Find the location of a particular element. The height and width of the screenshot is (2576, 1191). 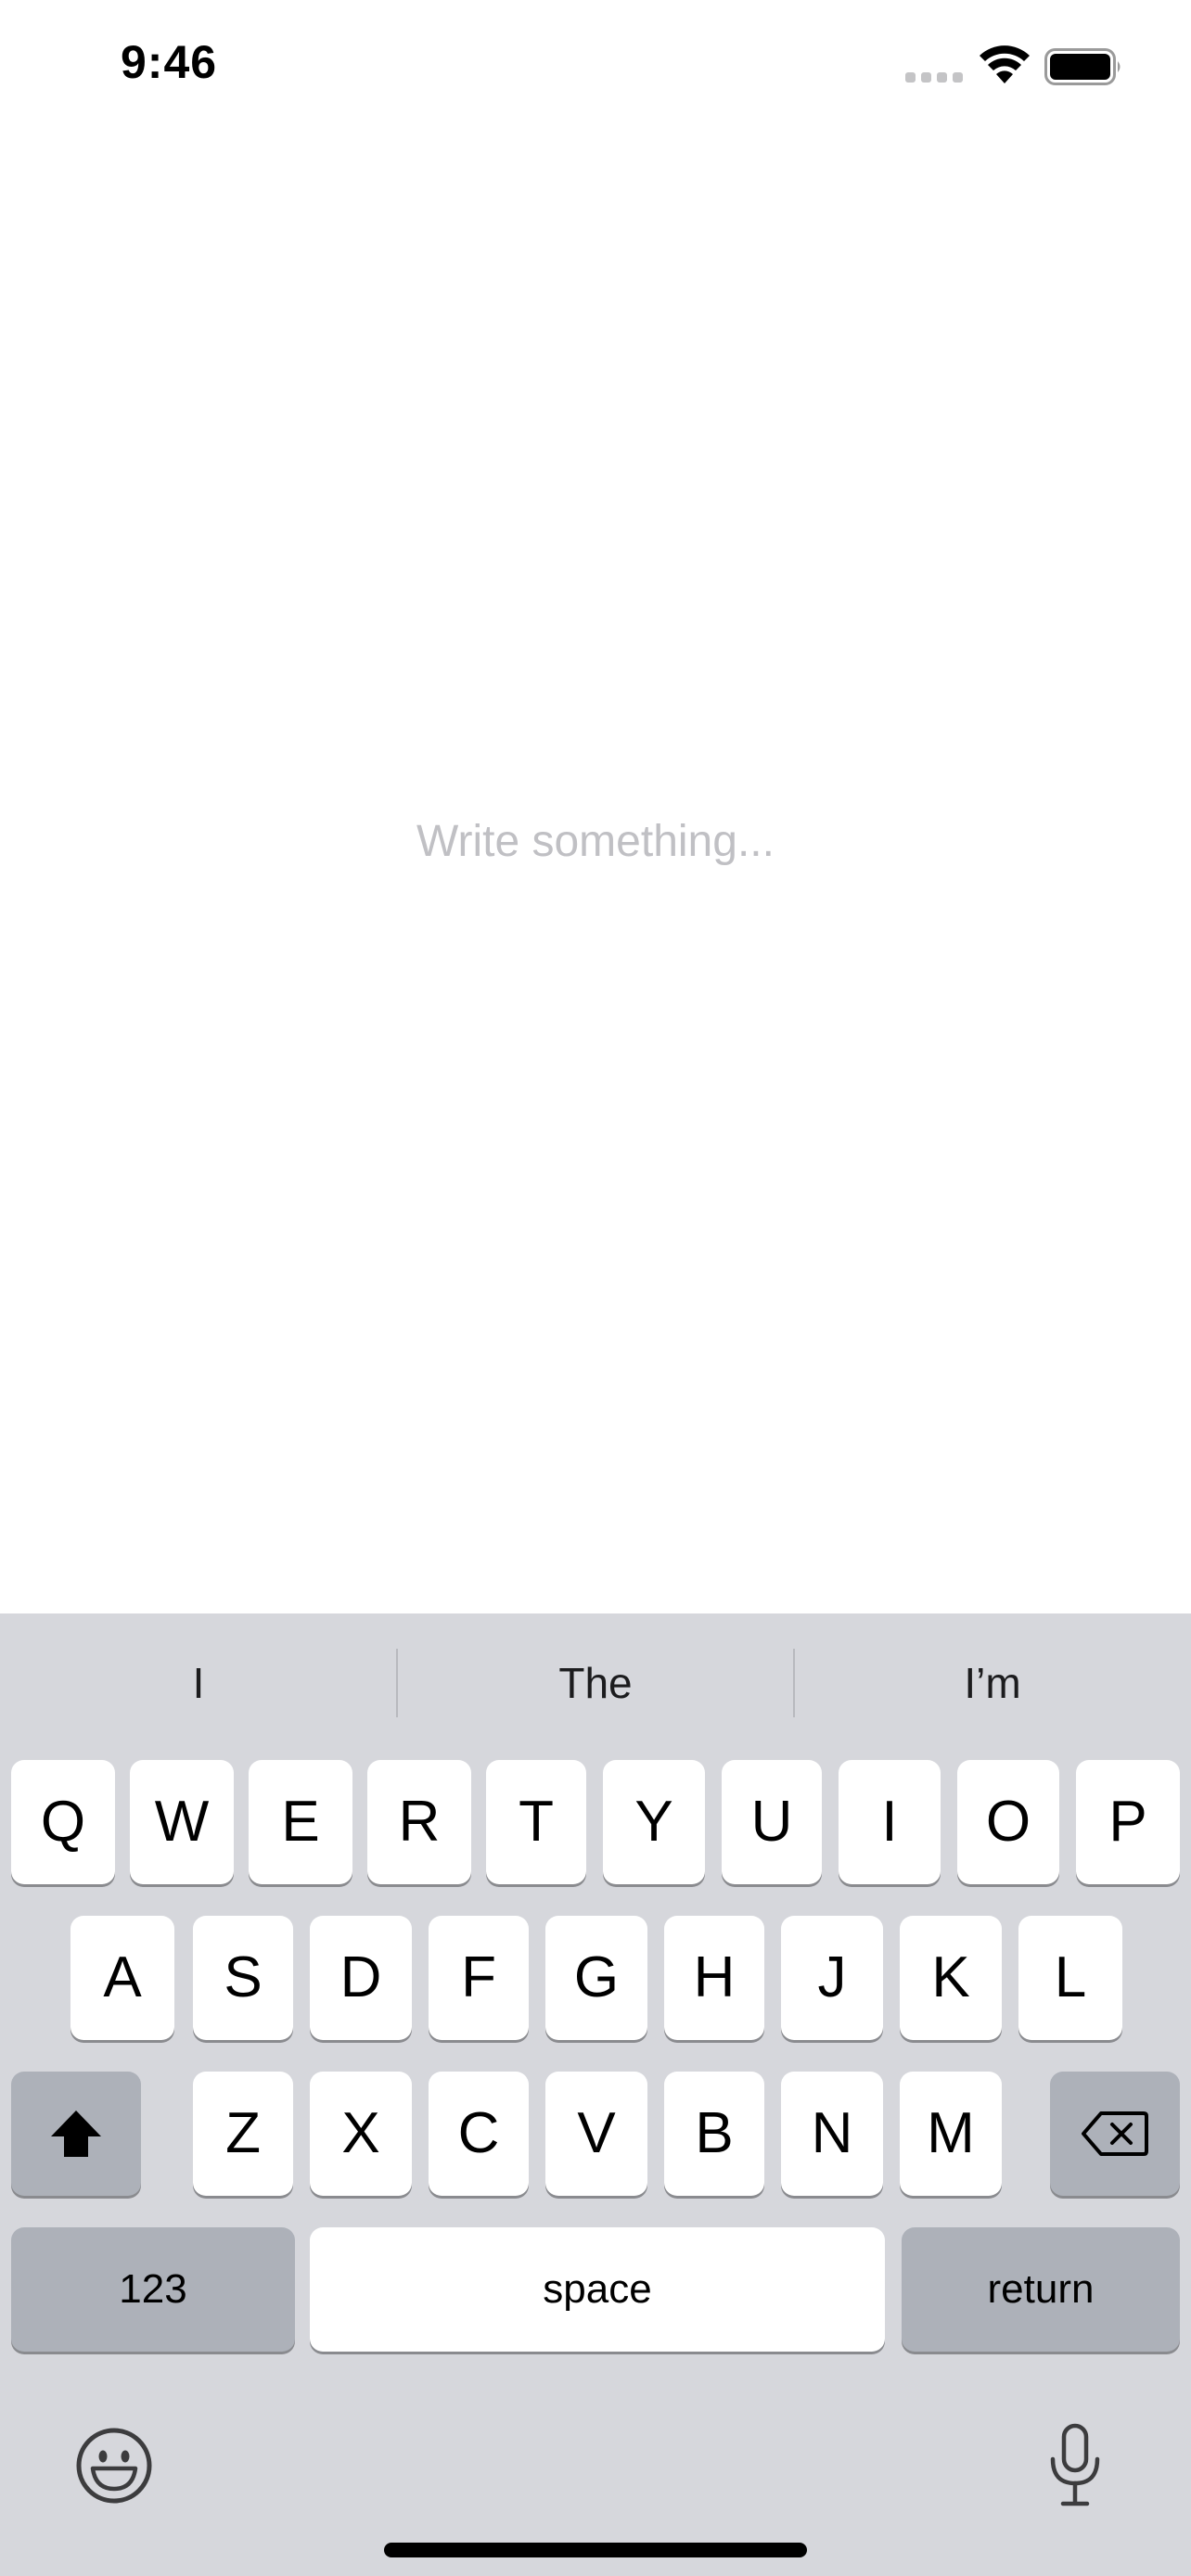

return-key: return is located at coordinates (1041, 2289).